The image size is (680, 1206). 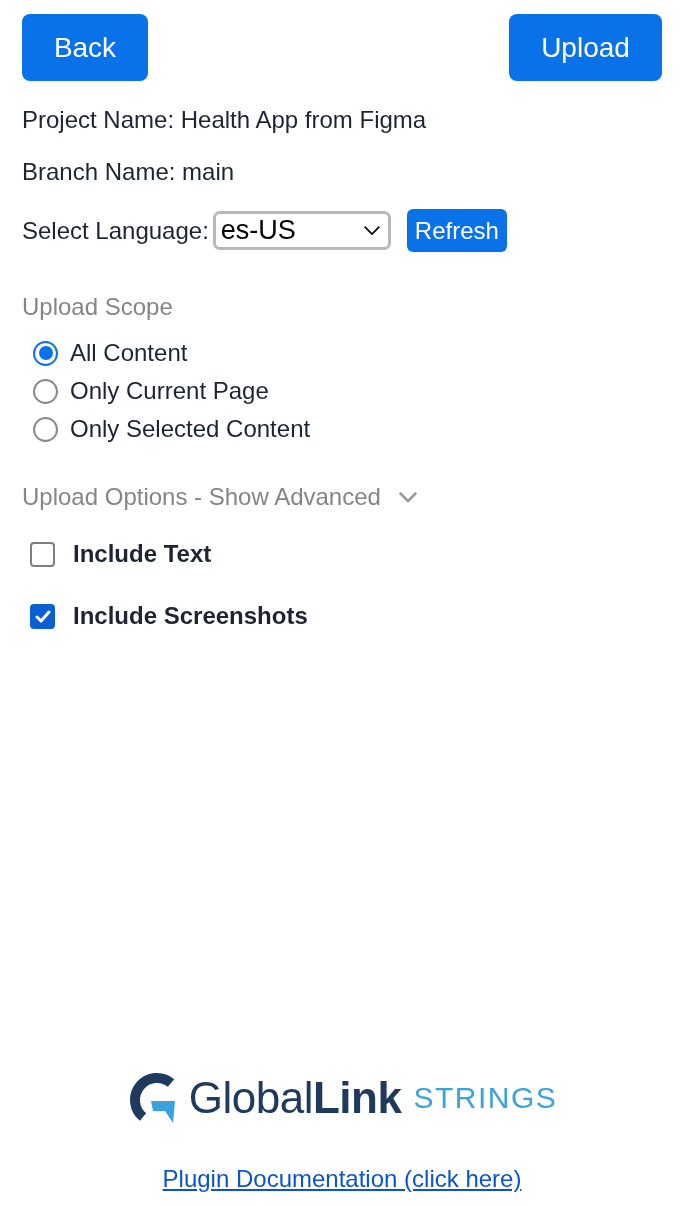 I want to click on project-name-text: Project Name: Health App from Figma, so click(x=225, y=120).